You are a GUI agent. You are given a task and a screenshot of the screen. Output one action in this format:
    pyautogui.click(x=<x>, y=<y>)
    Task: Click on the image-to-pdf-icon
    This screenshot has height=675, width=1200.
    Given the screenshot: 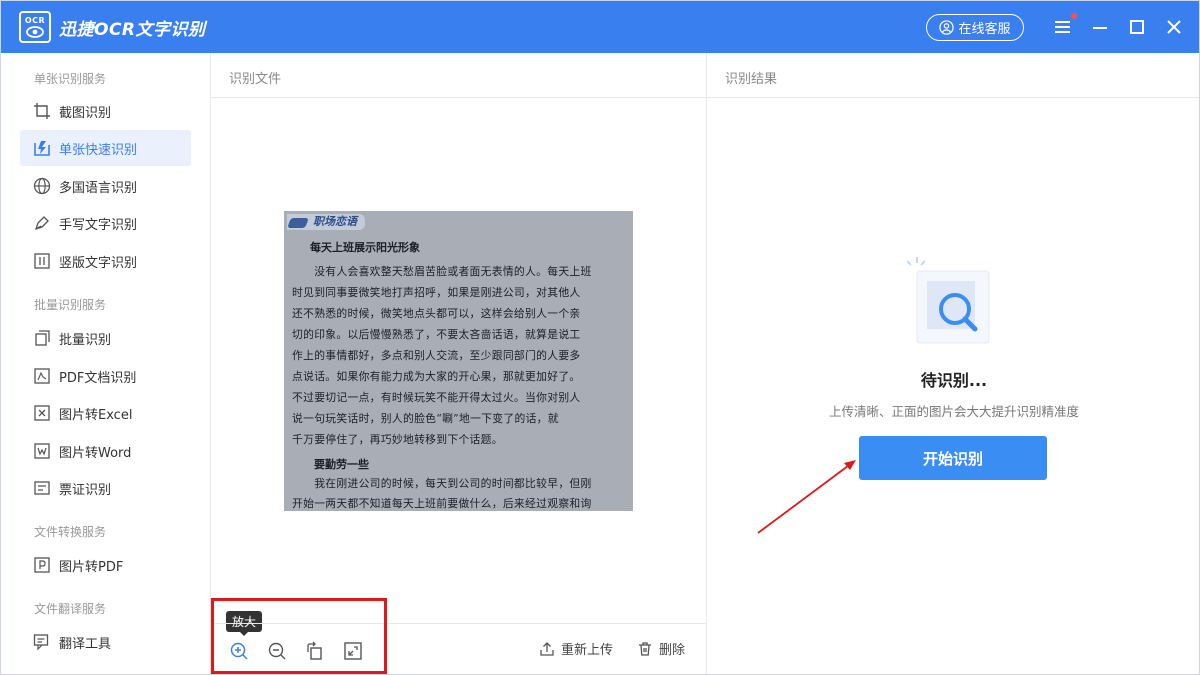 What is the action you would take?
    pyautogui.click(x=42, y=565)
    